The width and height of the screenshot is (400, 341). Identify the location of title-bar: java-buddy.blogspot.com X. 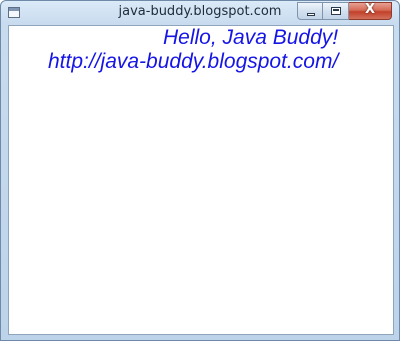
(200, 13).